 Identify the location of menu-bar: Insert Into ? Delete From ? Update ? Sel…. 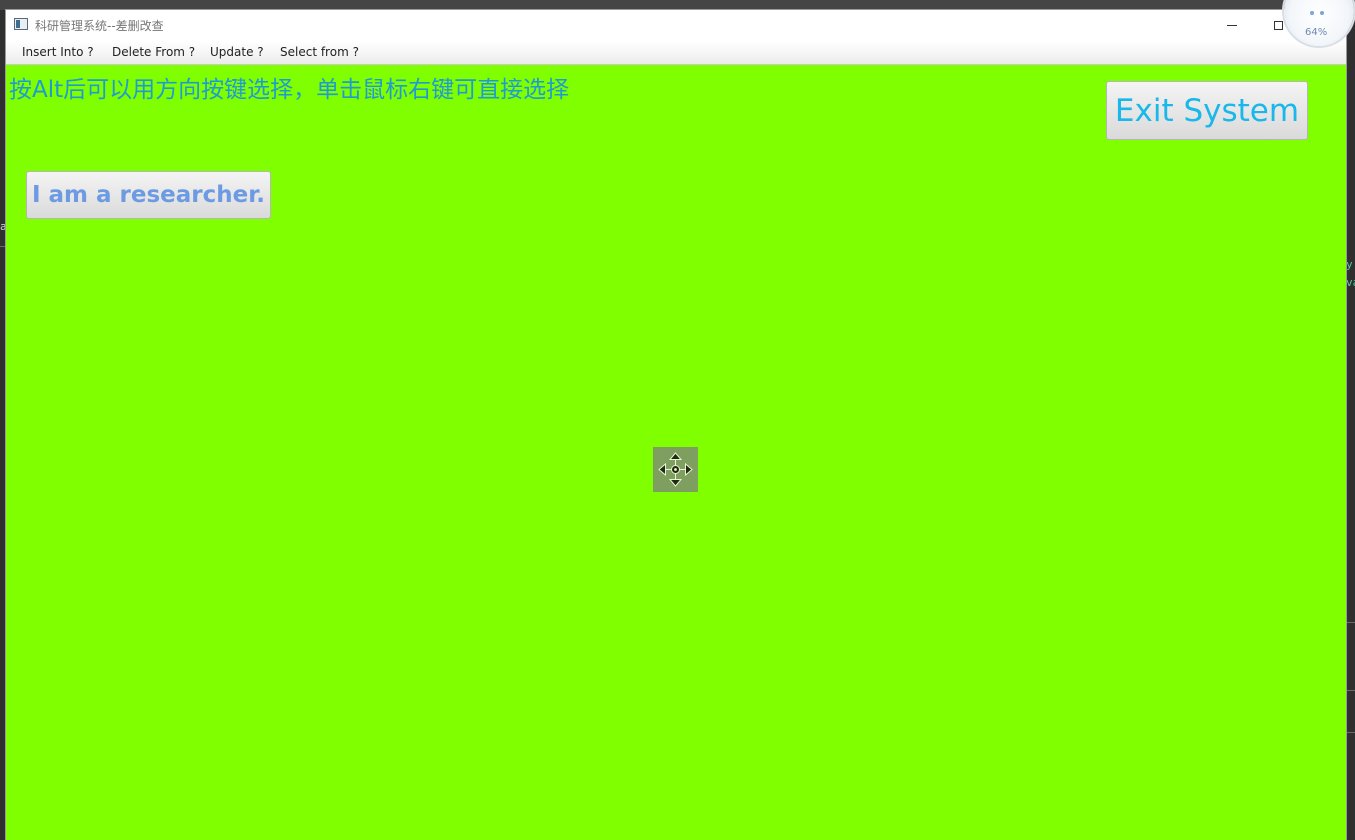
(676, 53).